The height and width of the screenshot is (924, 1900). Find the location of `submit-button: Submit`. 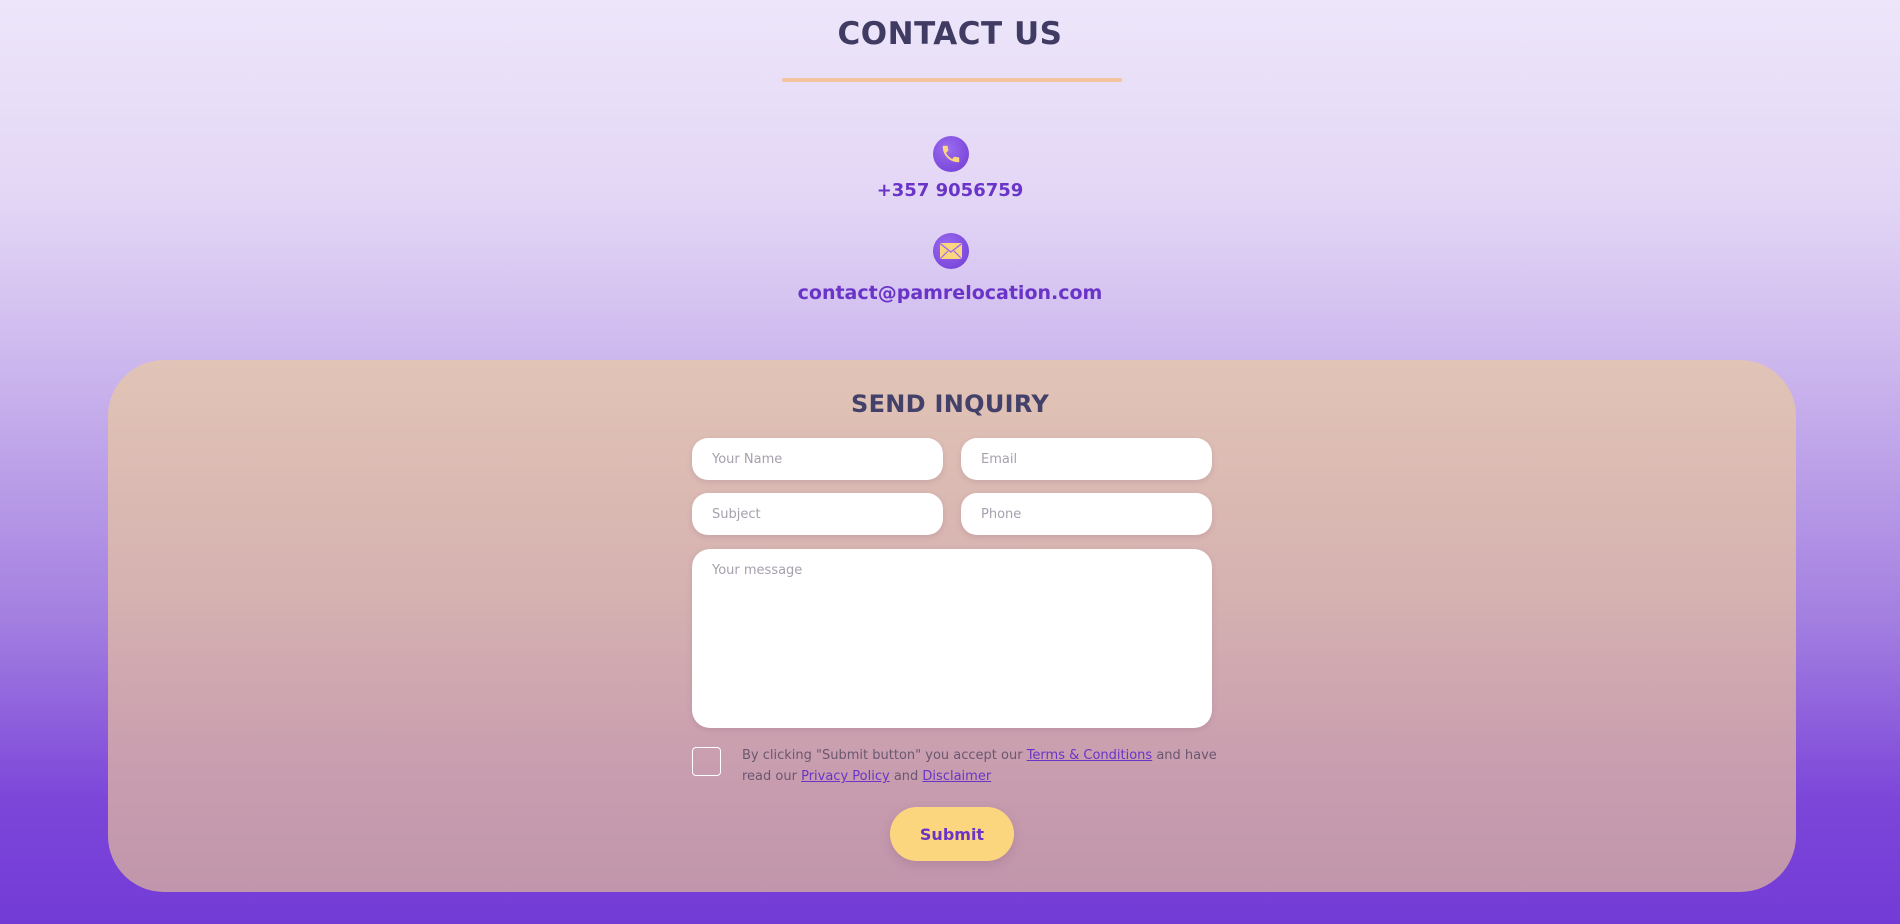

submit-button: Submit is located at coordinates (952, 834).